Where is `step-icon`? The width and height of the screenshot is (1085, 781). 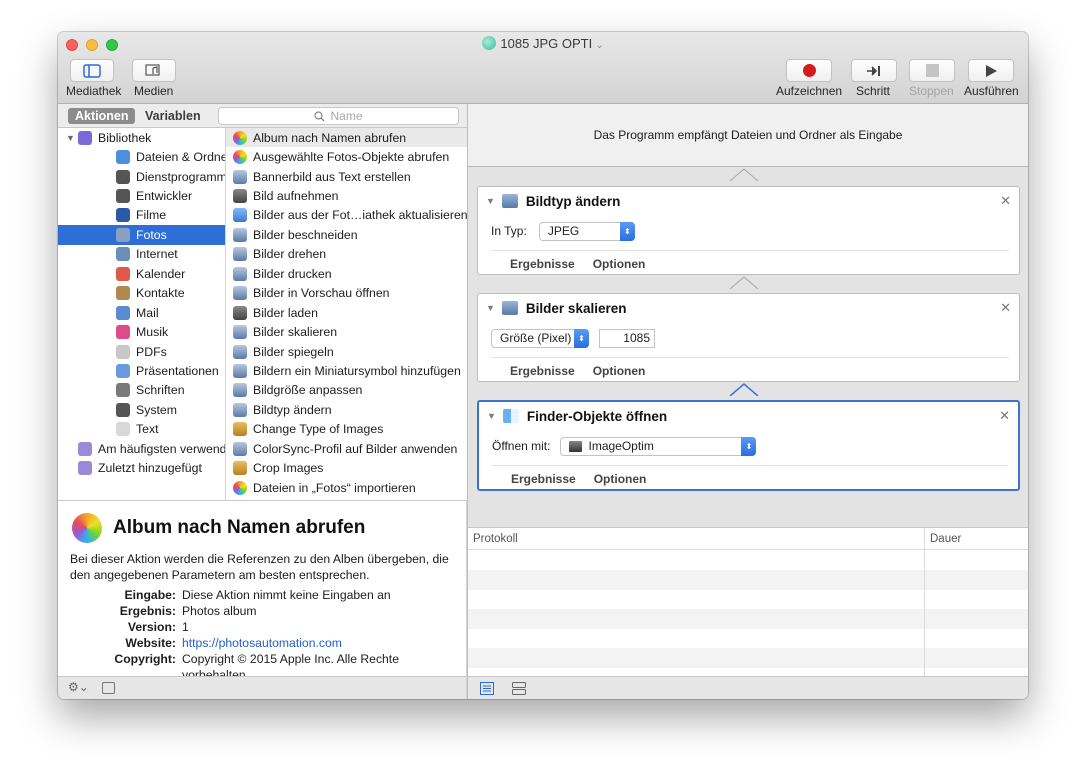 step-icon is located at coordinates (873, 70).